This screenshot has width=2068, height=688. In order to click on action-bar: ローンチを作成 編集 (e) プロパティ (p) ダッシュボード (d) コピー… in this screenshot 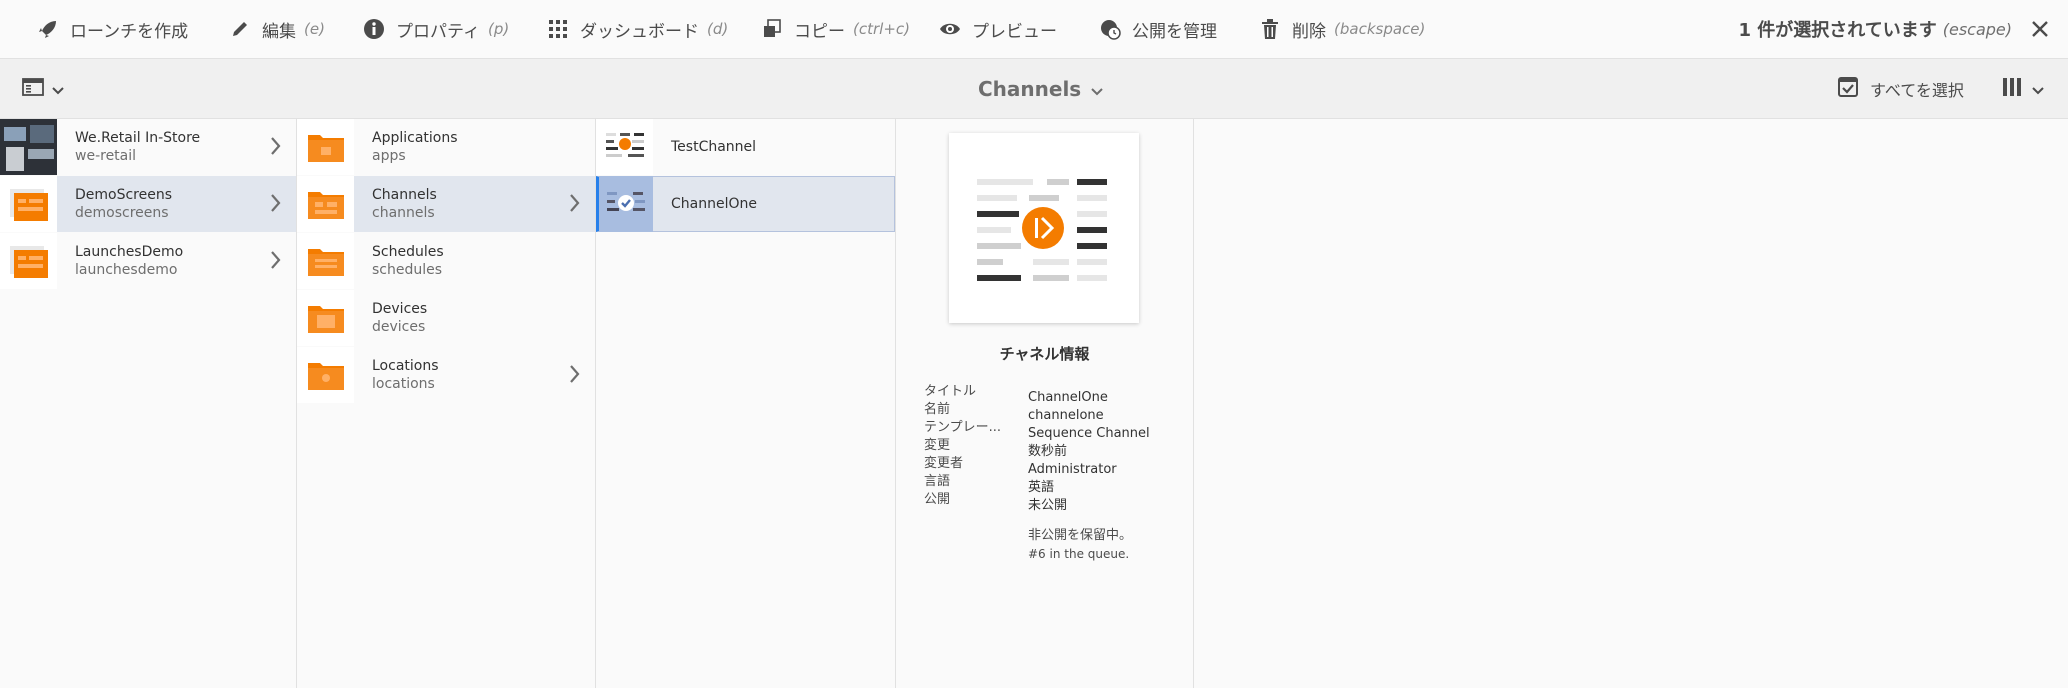, I will do `click(1034, 29)`.